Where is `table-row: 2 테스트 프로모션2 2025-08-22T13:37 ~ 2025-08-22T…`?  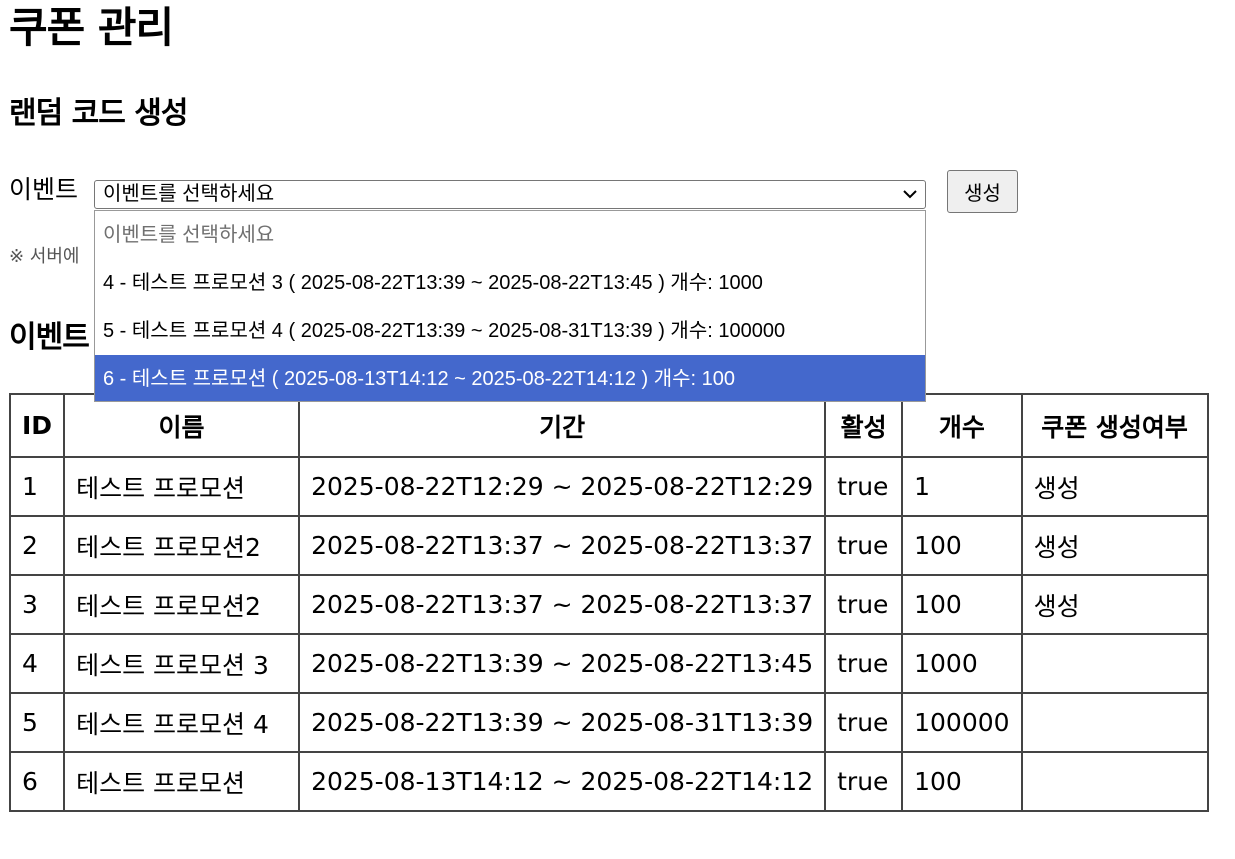 table-row: 2 테스트 프로모션2 2025-08-22T13:37 ~ 2025-08-22T… is located at coordinates (608, 545).